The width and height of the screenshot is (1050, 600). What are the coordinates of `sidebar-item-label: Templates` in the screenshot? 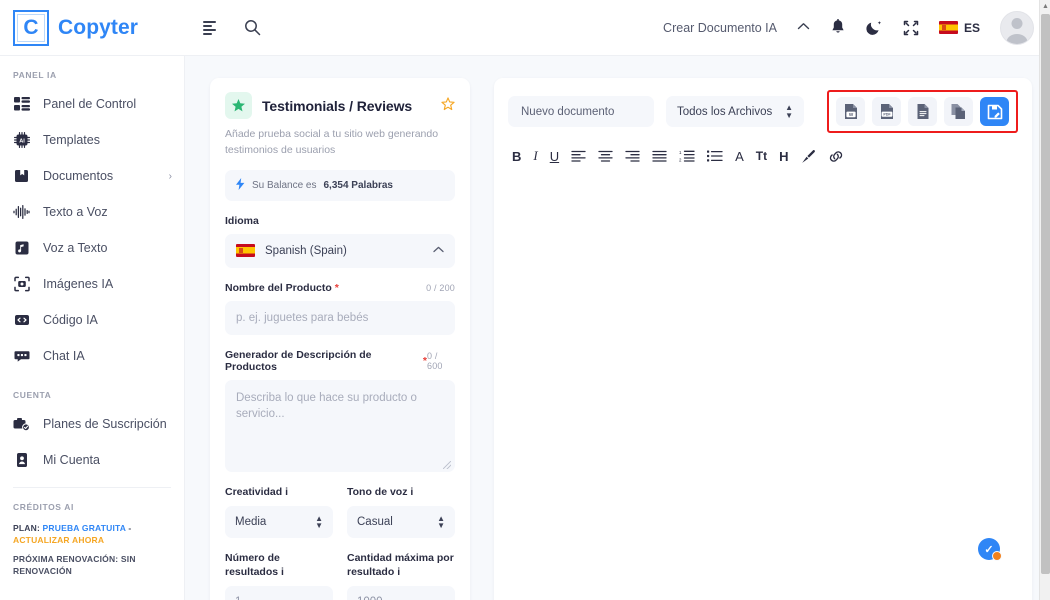 It's located at (71, 140).